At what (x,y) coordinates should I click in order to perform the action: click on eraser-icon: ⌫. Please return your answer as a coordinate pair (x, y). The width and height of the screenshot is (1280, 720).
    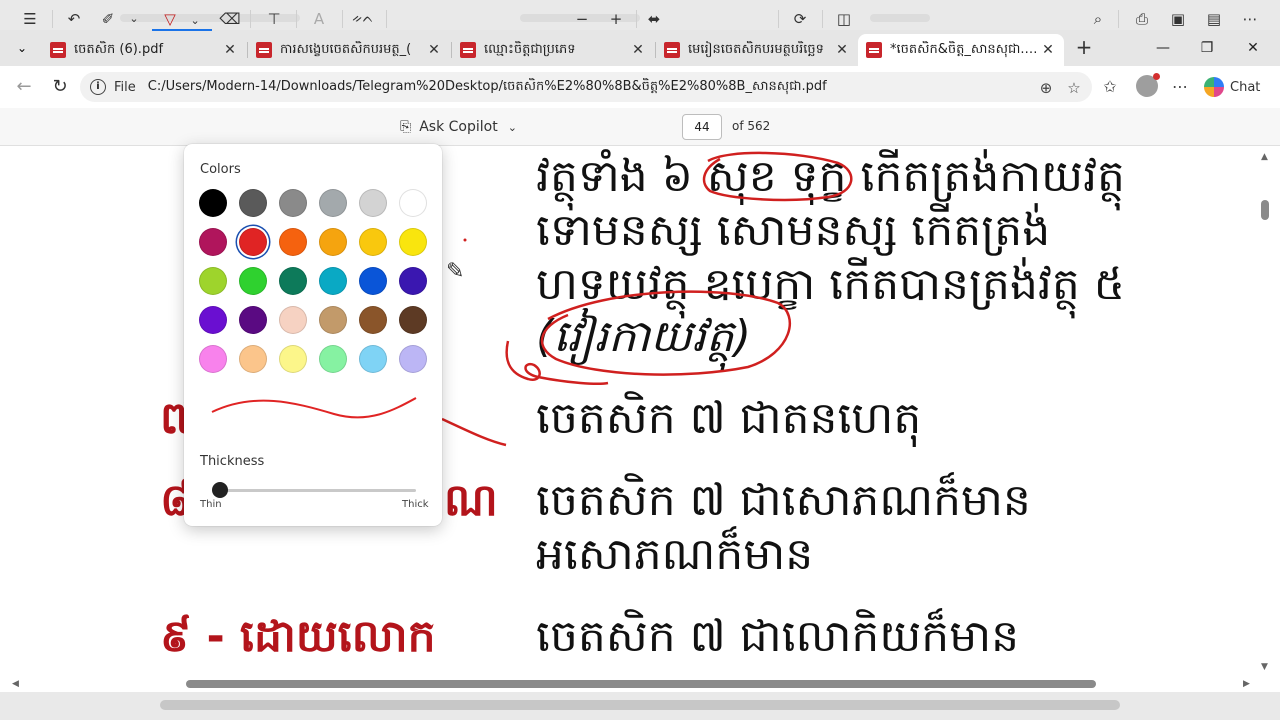
    Looking at the image, I should click on (230, 19).